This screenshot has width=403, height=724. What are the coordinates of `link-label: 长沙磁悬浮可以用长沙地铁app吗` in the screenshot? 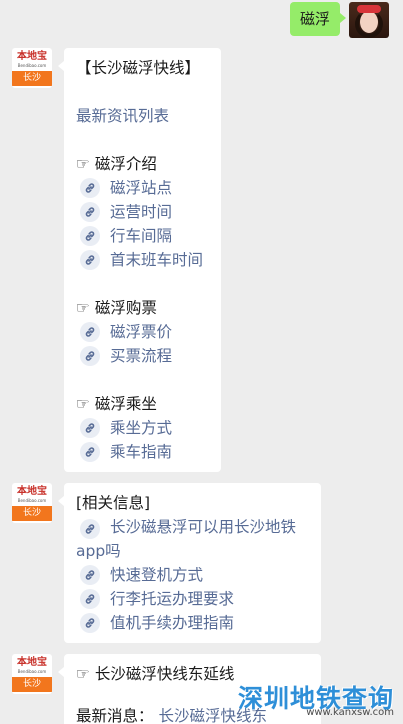 It's located at (186, 539).